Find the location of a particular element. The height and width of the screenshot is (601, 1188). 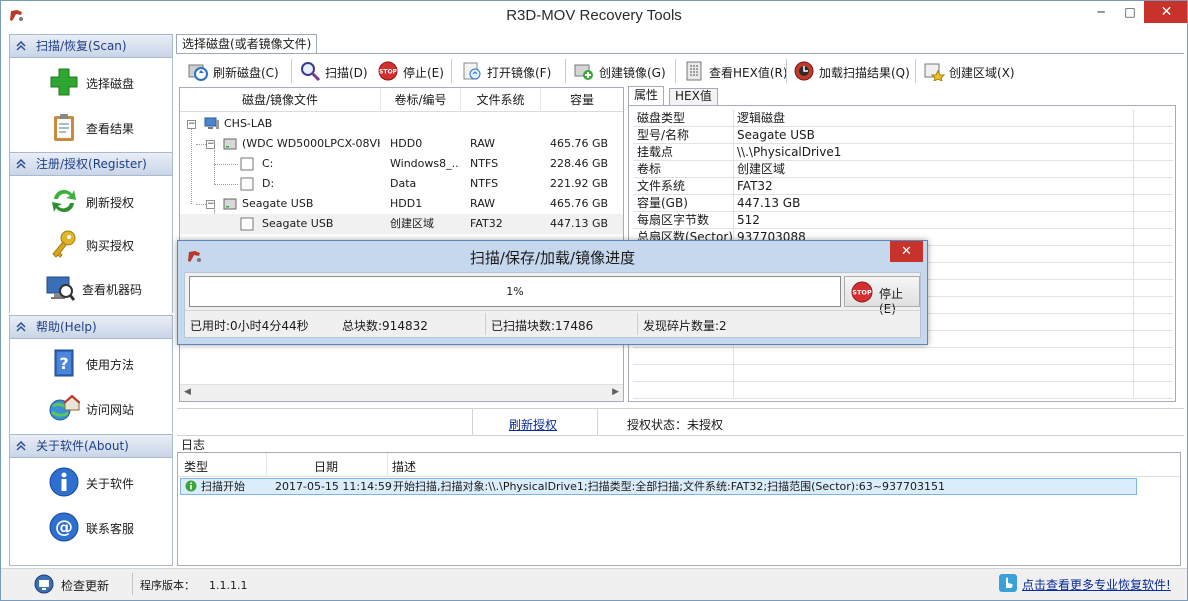

dialog-close-button: ✕ is located at coordinates (906, 251).